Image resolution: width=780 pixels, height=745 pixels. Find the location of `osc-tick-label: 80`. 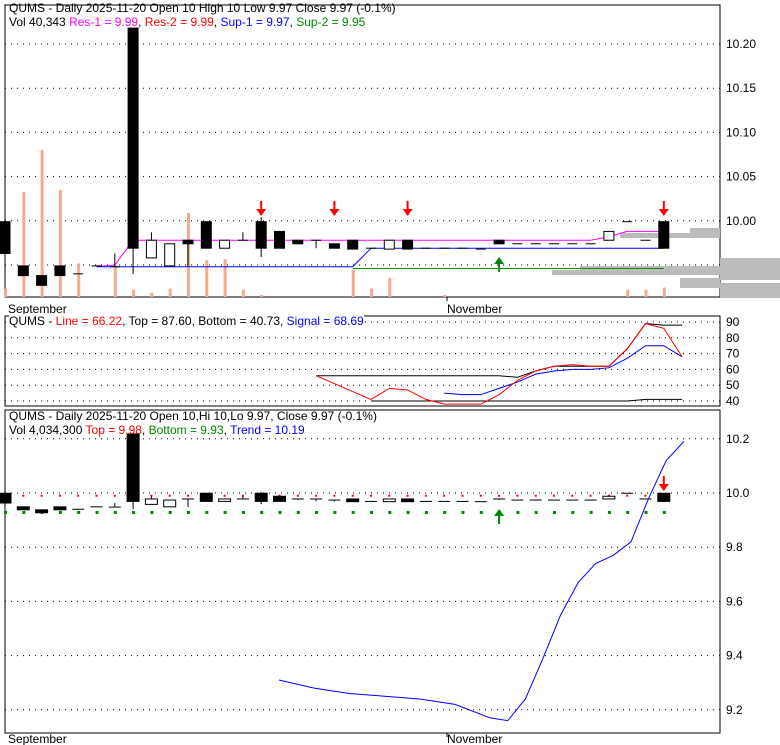

osc-tick-label: 80 is located at coordinates (733, 338).